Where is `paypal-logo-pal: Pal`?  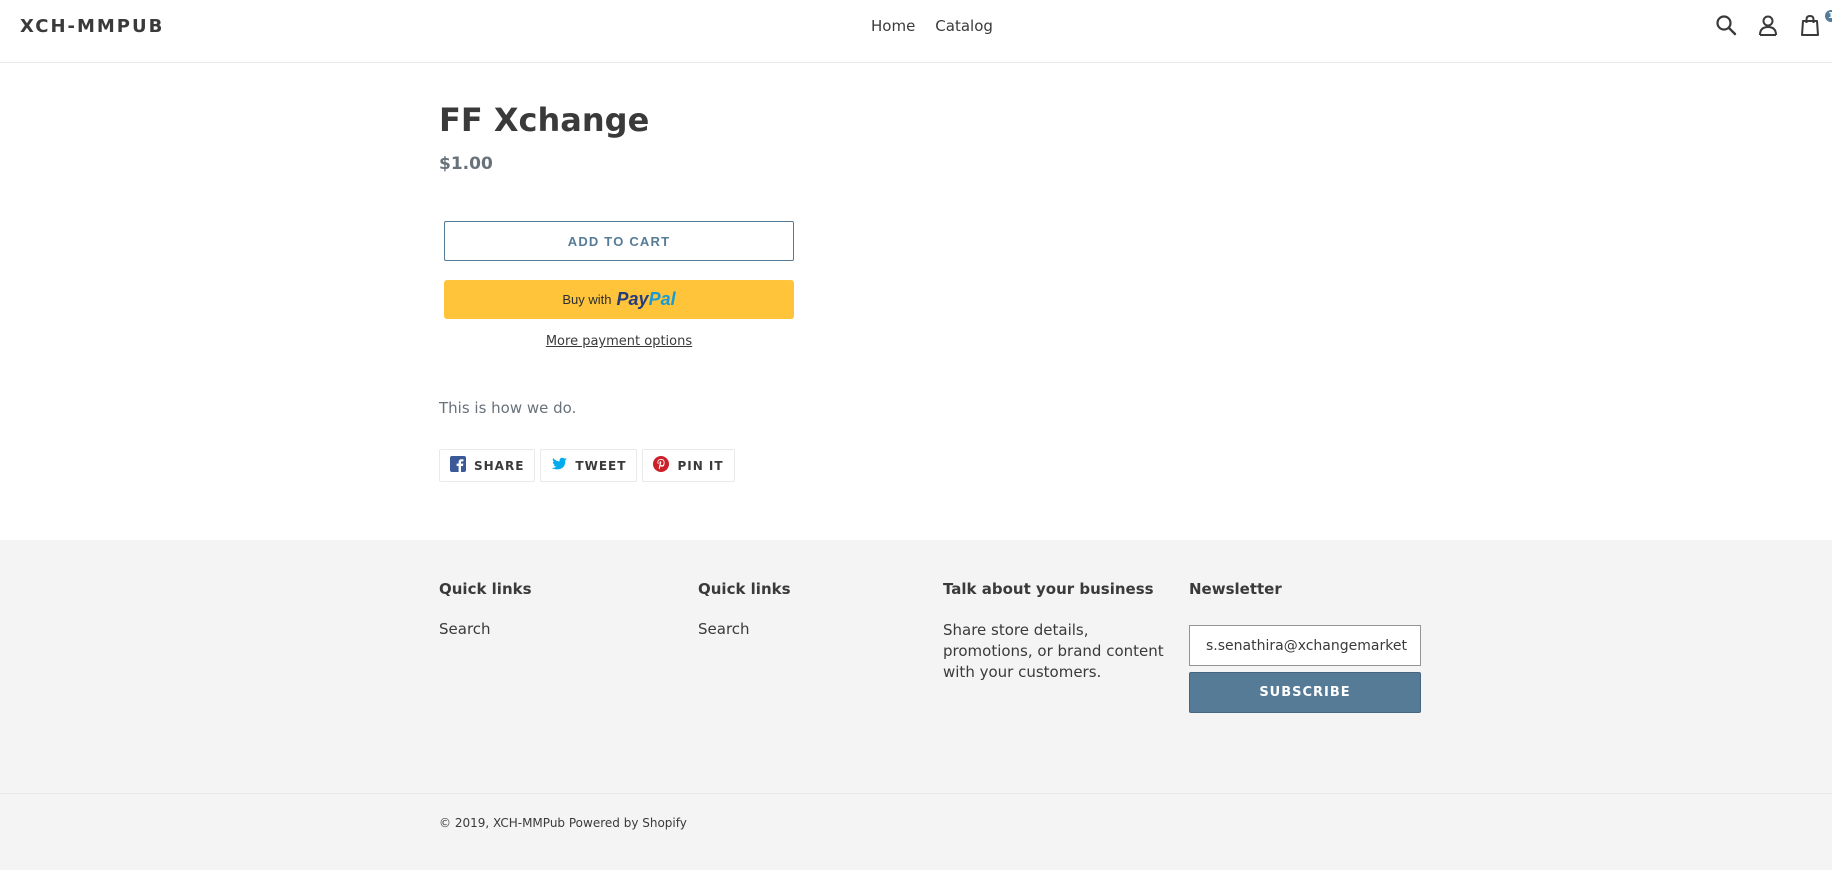 paypal-logo-pal: Pal is located at coordinates (662, 299).